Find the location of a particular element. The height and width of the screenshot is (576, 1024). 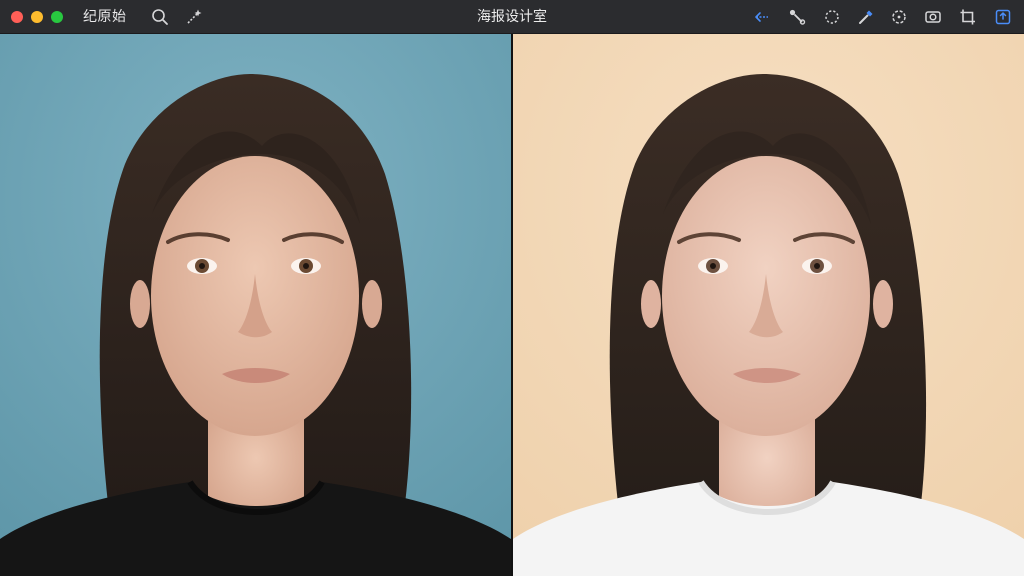

eyedropper-icon is located at coordinates (866, 17).